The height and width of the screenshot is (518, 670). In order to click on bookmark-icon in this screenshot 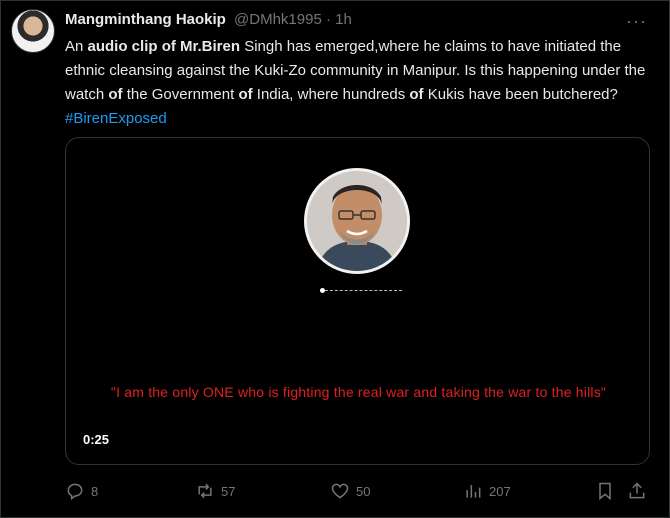, I will do `click(605, 491)`.